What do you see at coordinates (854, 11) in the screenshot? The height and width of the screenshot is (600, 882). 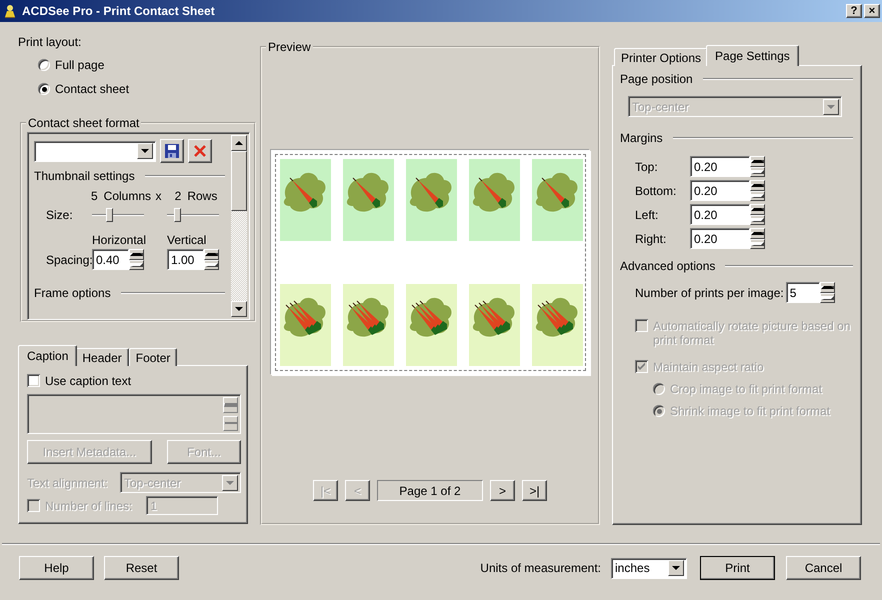 I see `help-button: ?` at bounding box center [854, 11].